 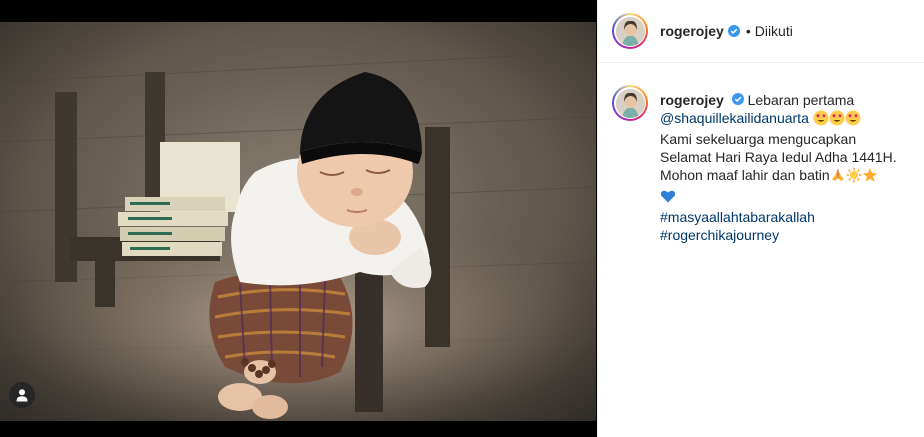 I want to click on blue-heart-emoji, so click(x=668, y=198).